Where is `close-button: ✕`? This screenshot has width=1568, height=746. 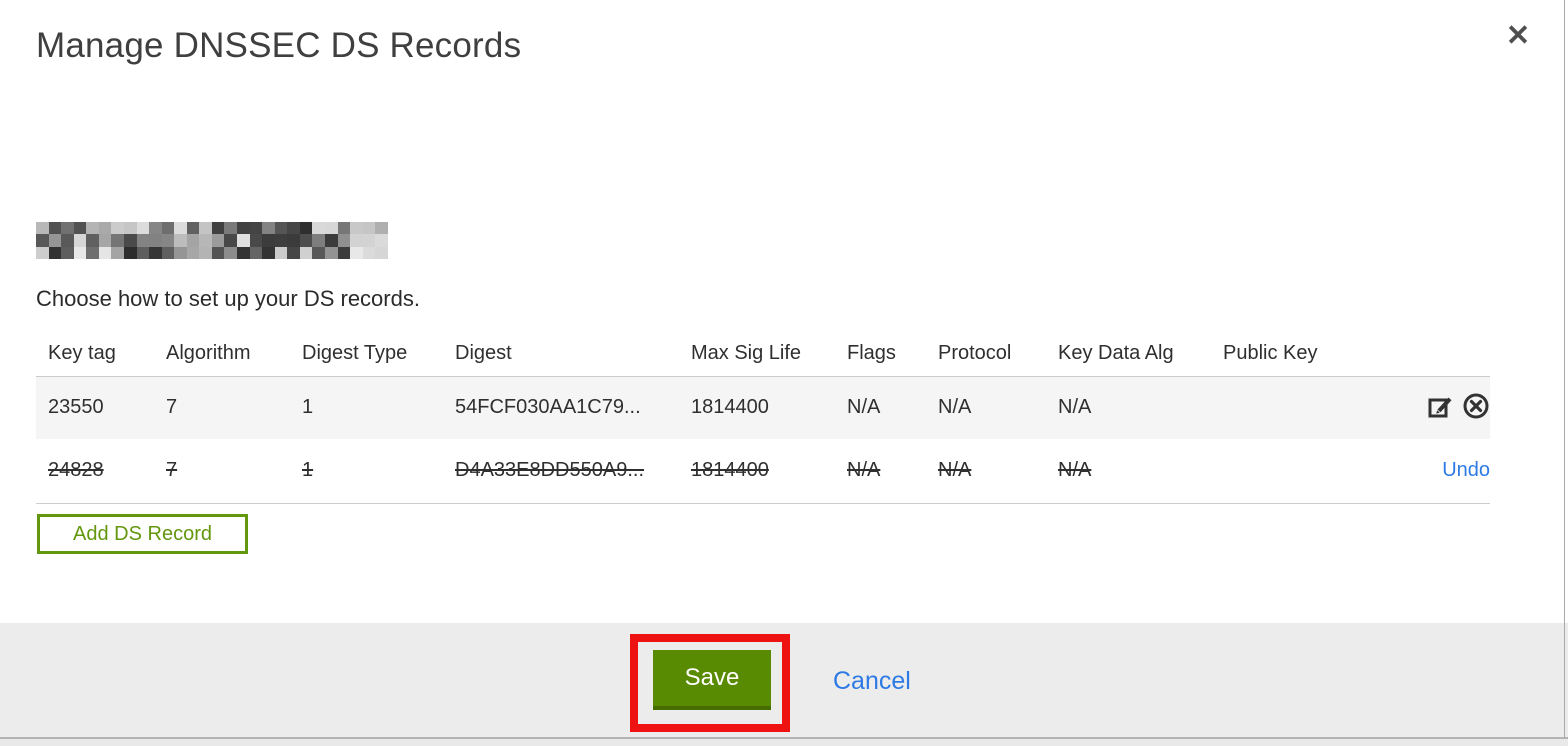
close-button: ✕ is located at coordinates (1518, 36).